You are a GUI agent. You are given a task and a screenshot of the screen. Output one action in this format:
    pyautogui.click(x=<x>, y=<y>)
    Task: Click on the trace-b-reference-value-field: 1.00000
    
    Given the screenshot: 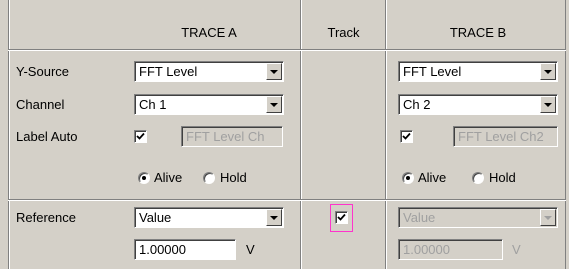 What is the action you would take?
    pyautogui.click(x=450, y=249)
    